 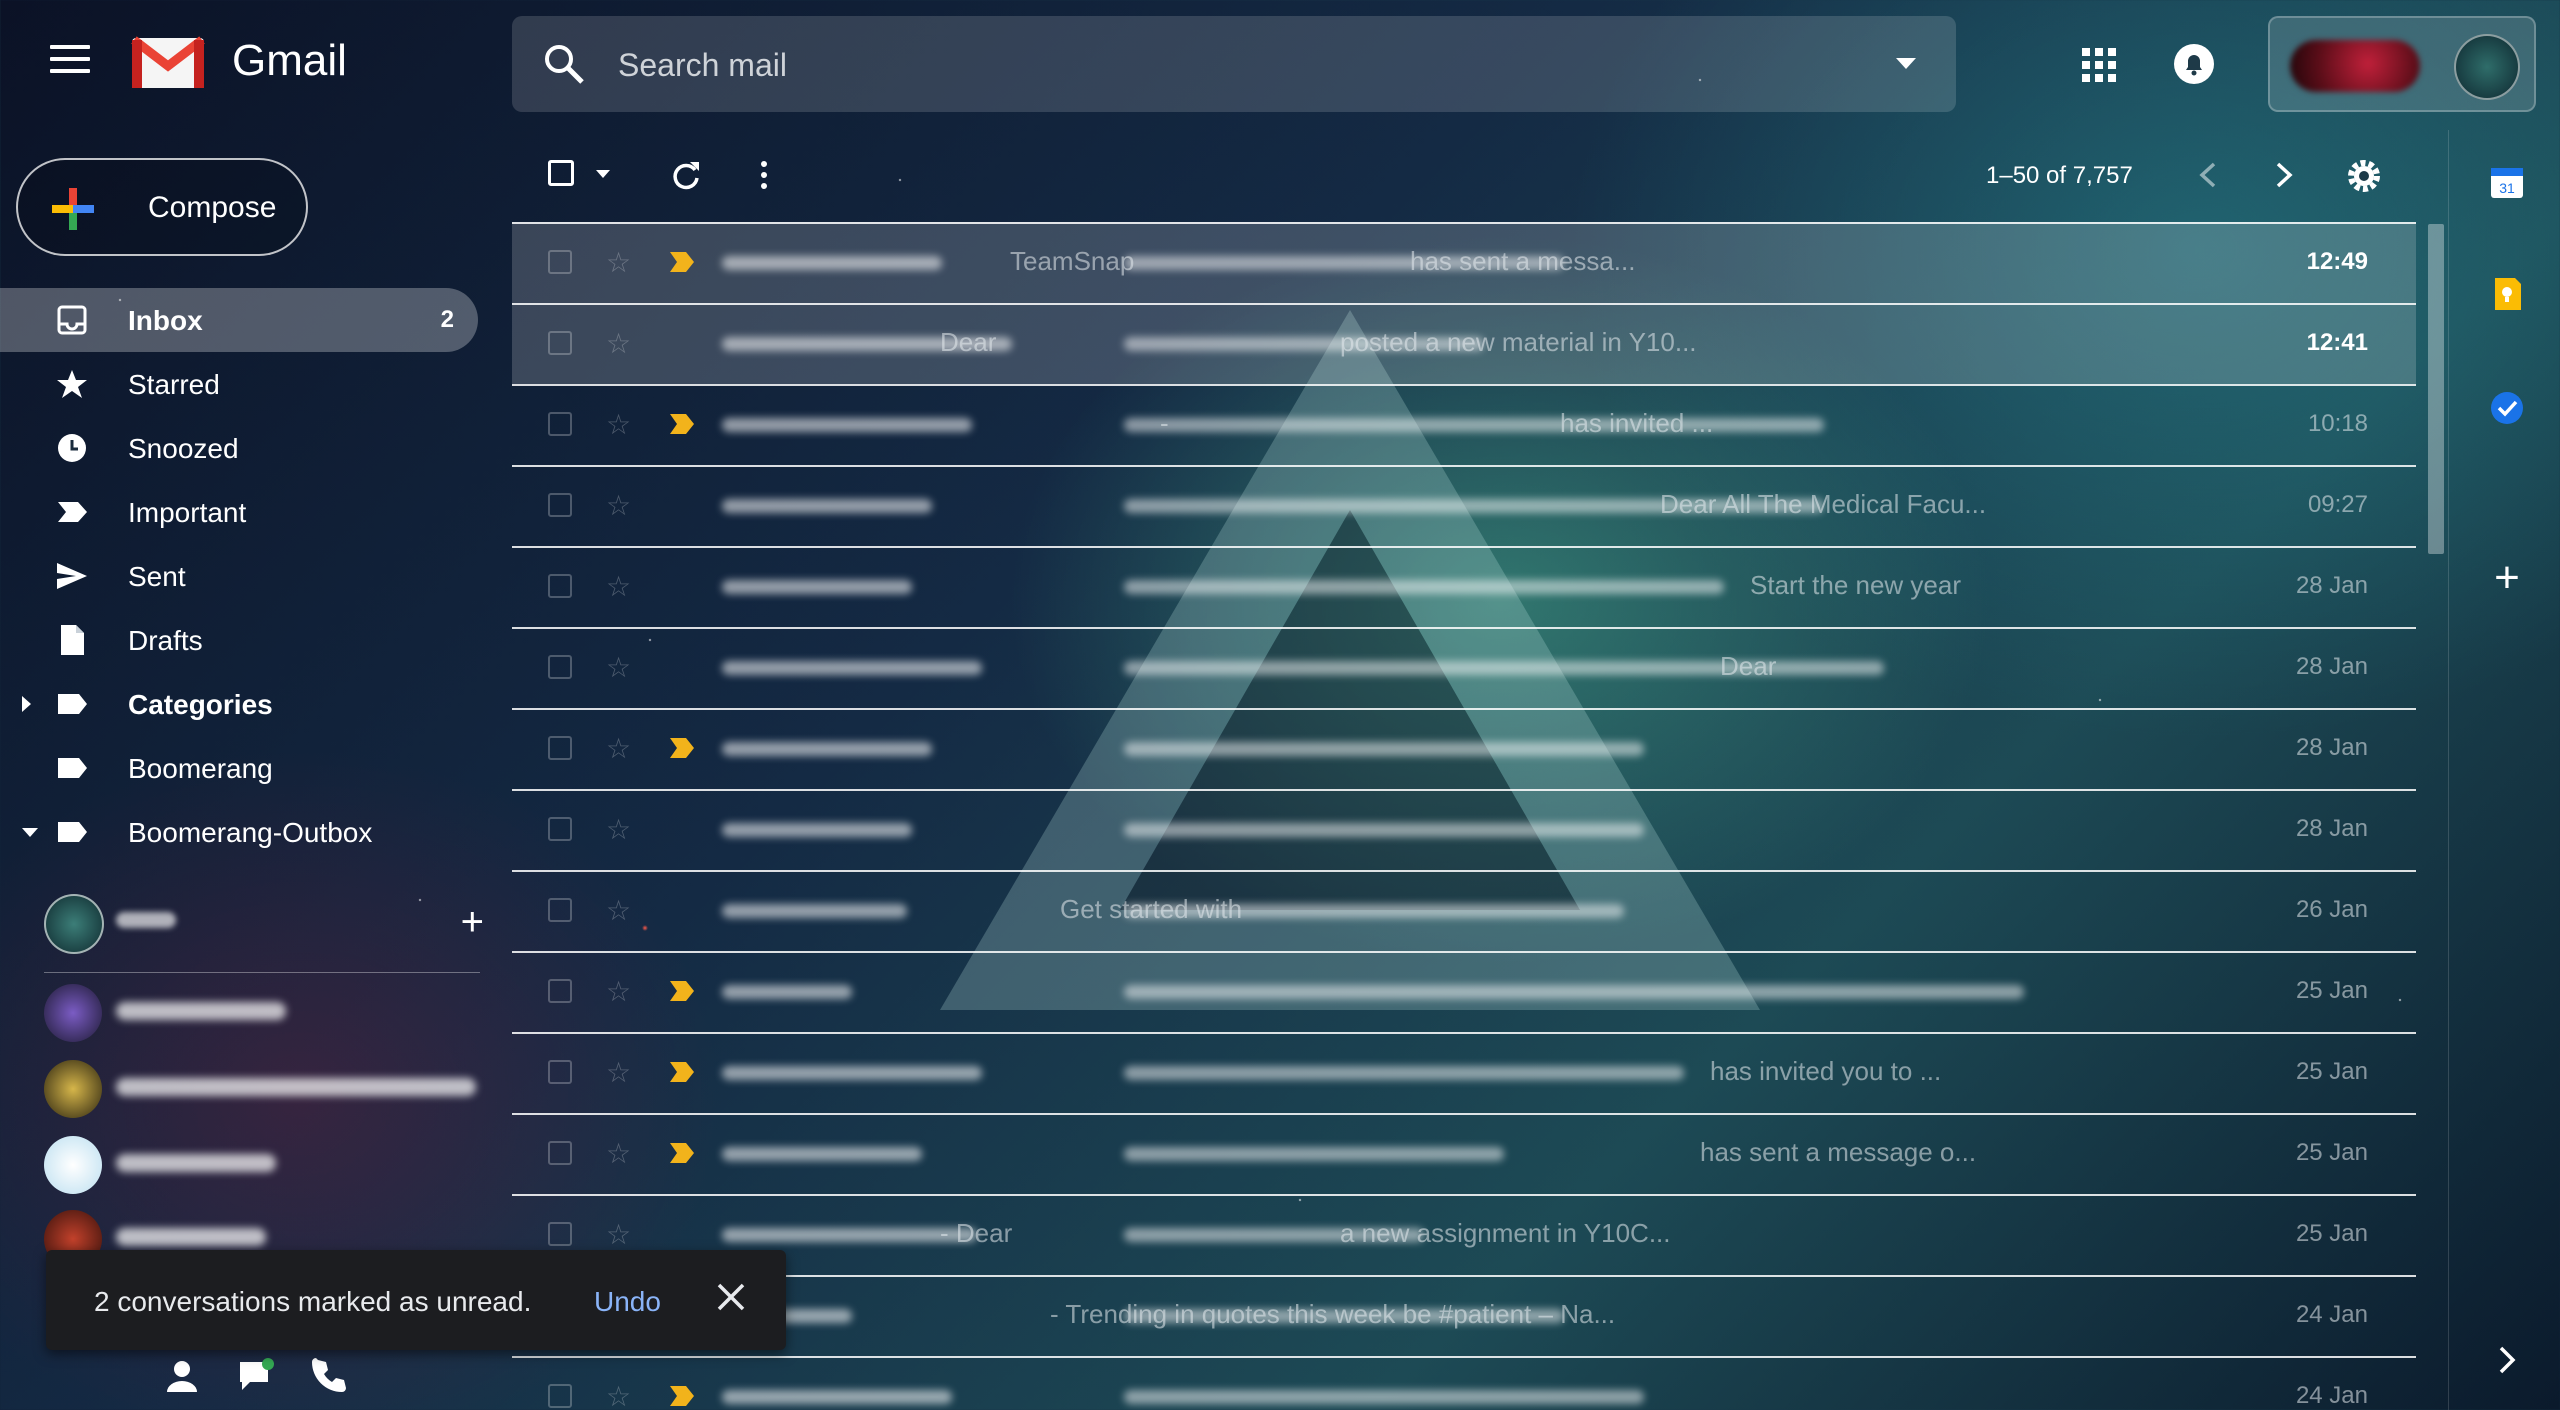 What do you see at coordinates (239, 832) in the screenshot?
I see `sidebar-item-boomerang-outbox: Boomerang-Outbox` at bounding box center [239, 832].